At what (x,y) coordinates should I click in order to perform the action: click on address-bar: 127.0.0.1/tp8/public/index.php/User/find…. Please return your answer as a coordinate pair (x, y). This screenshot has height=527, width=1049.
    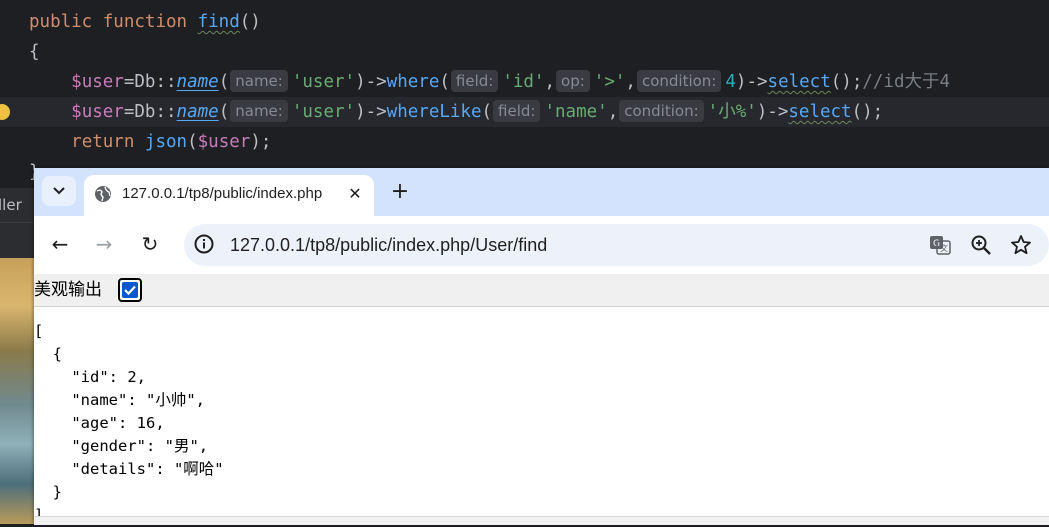
    Looking at the image, I should click on (616, 245).